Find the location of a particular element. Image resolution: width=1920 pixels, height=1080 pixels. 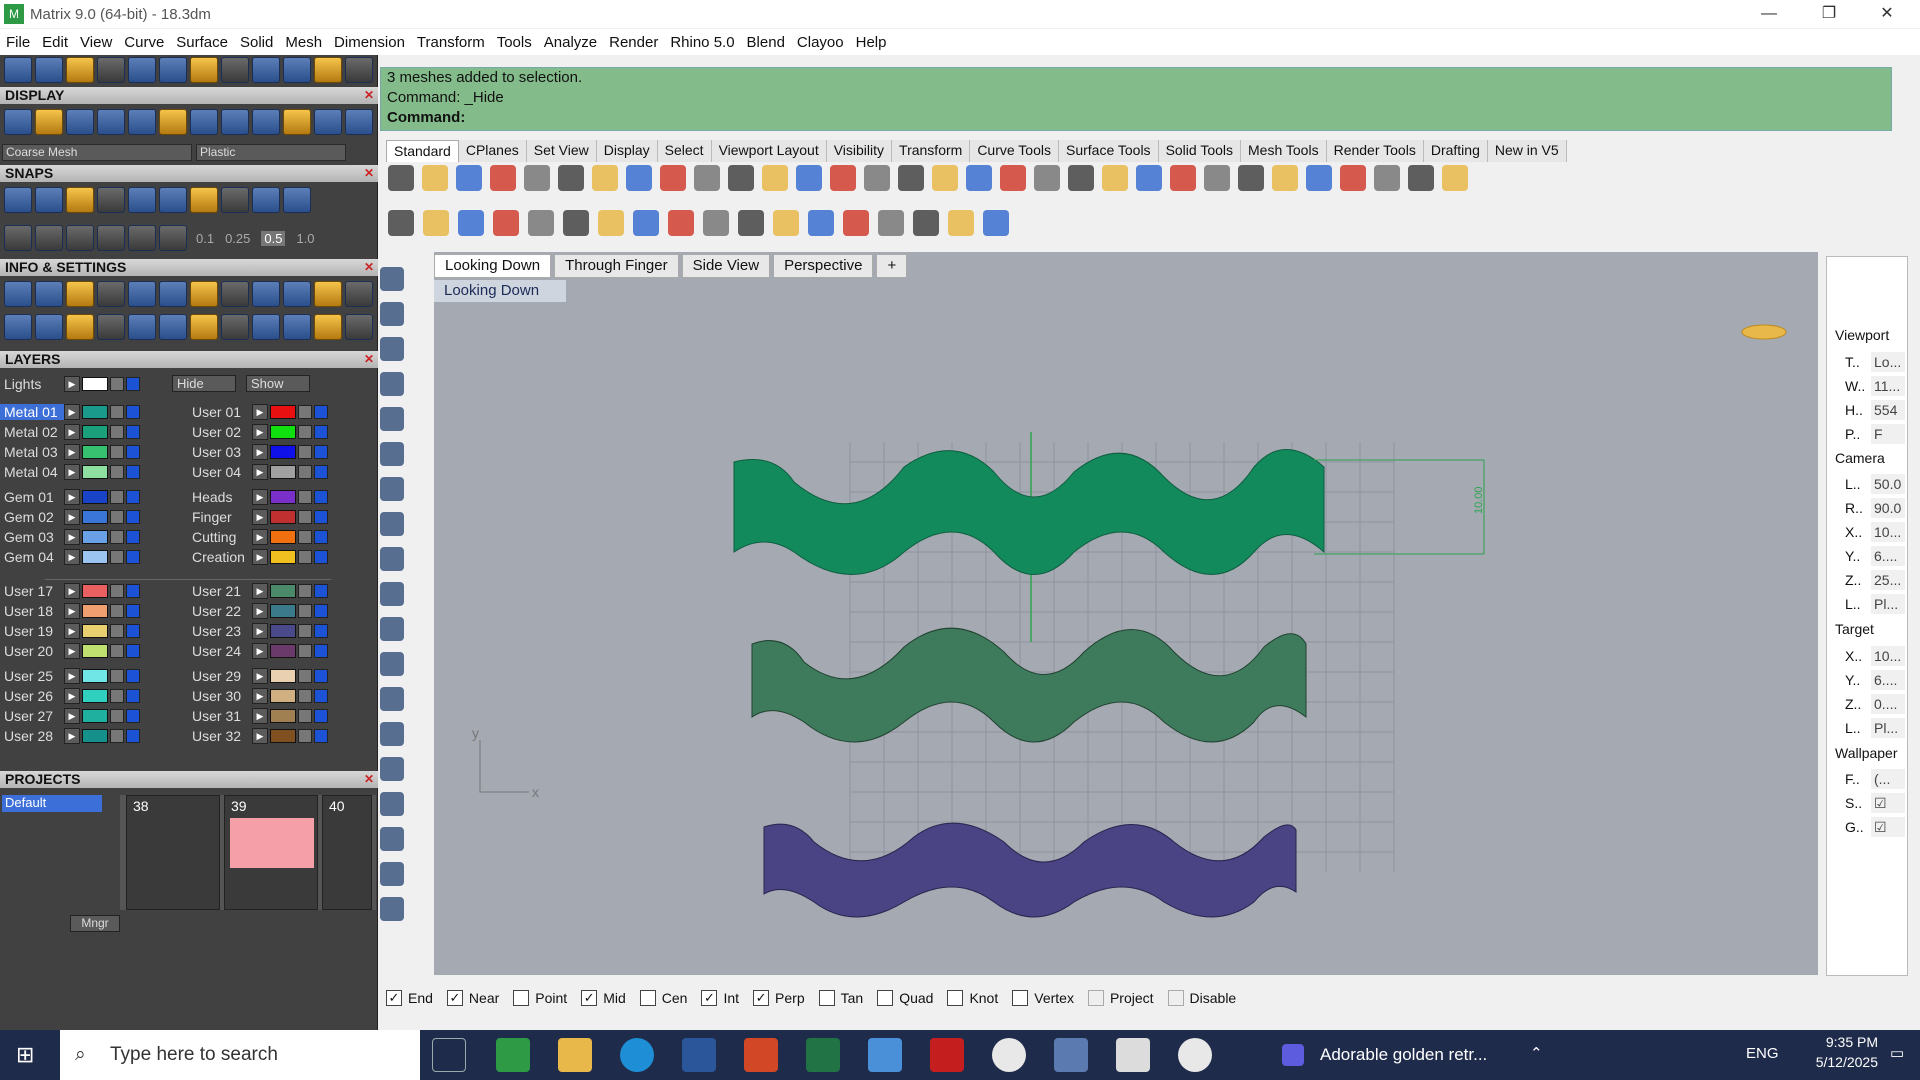

layer-row: User 28 ▶ is located at coordinates (71, 735).